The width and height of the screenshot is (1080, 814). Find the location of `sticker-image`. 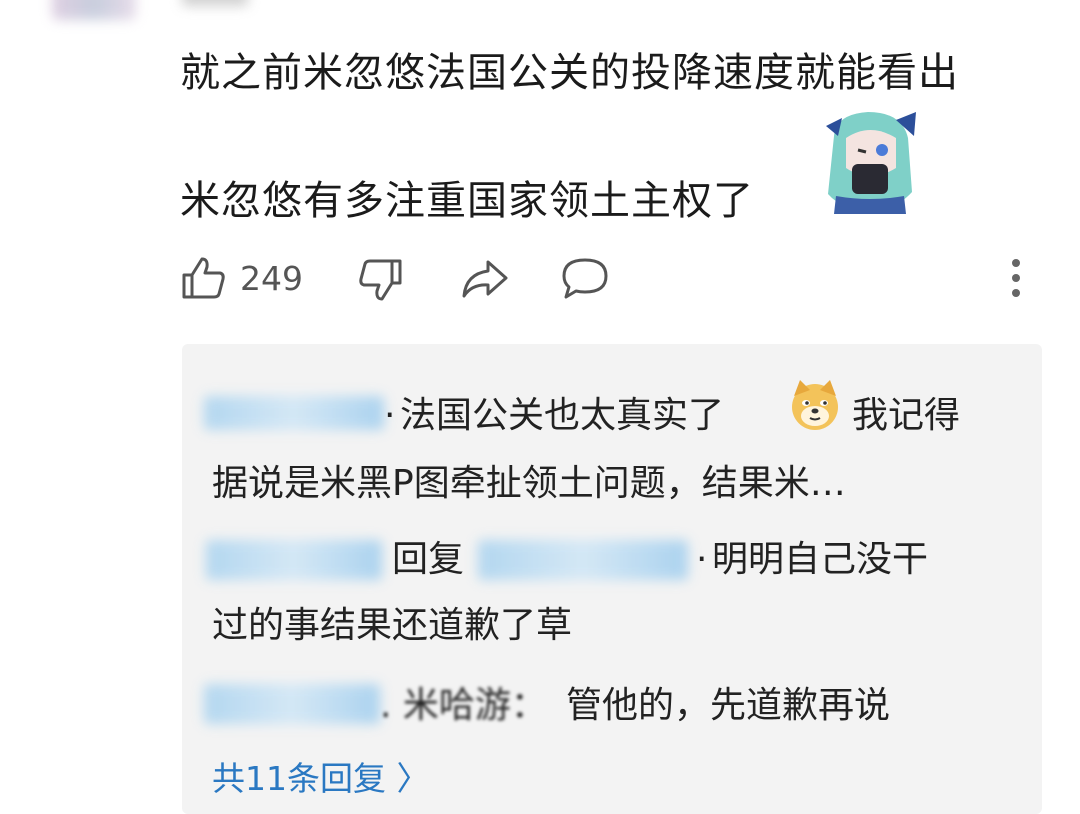

sticker-image is located at coordinates (870, 160).